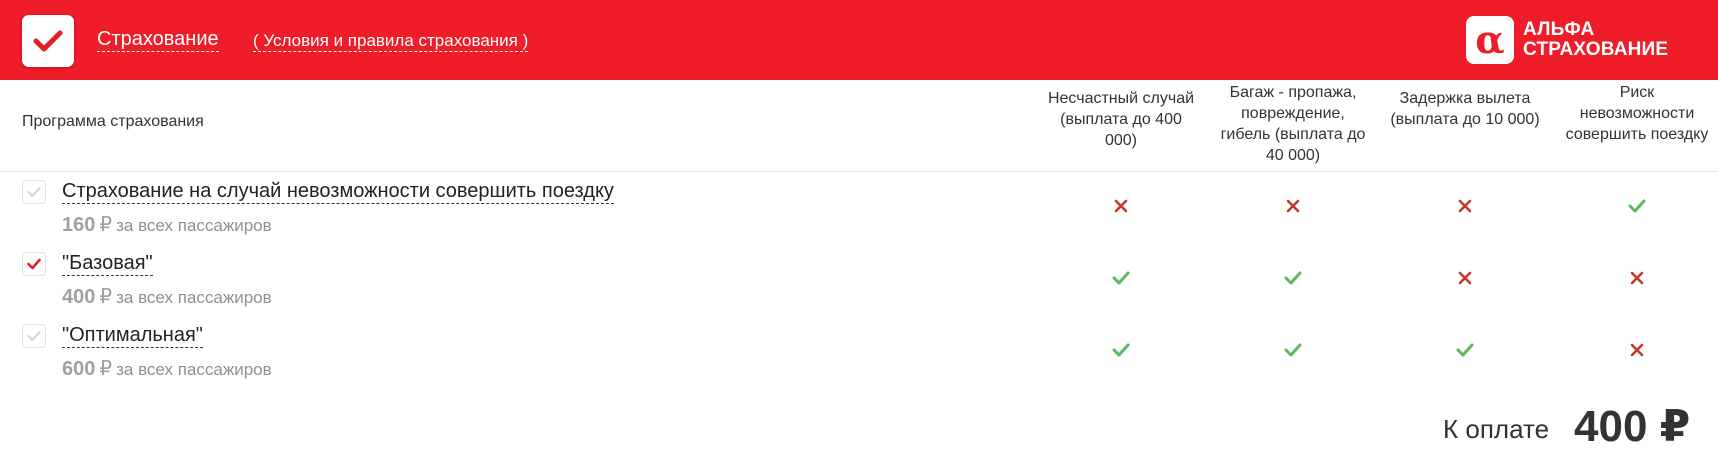  I want to click on logo-text-line2: СТРАХОВАНИЕ, so click(1596, 49).